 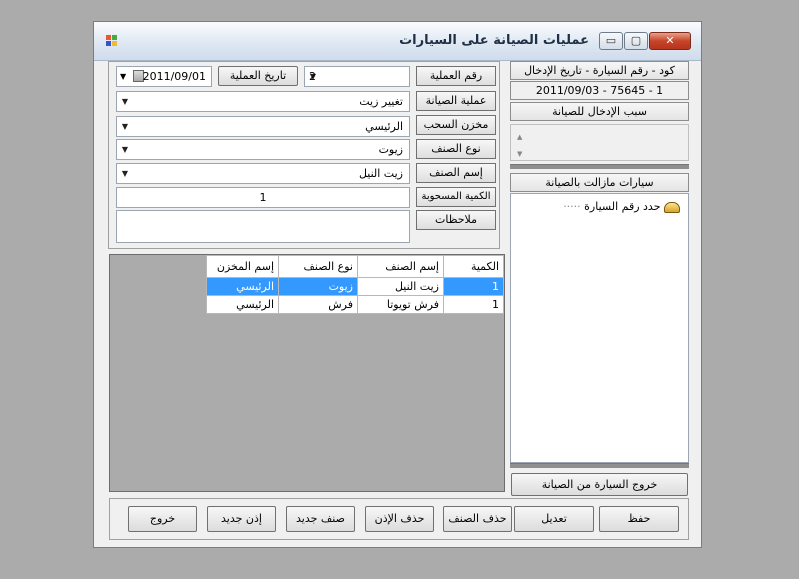 I want to click on maintenance-operation-combo: ▼ تغيير زيت, so click(x=263, y=101).